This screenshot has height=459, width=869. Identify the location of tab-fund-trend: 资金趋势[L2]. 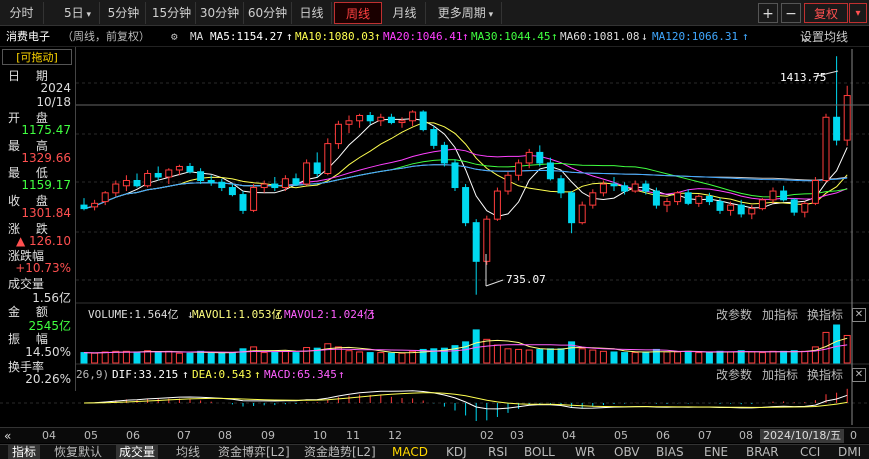
(340, 452).